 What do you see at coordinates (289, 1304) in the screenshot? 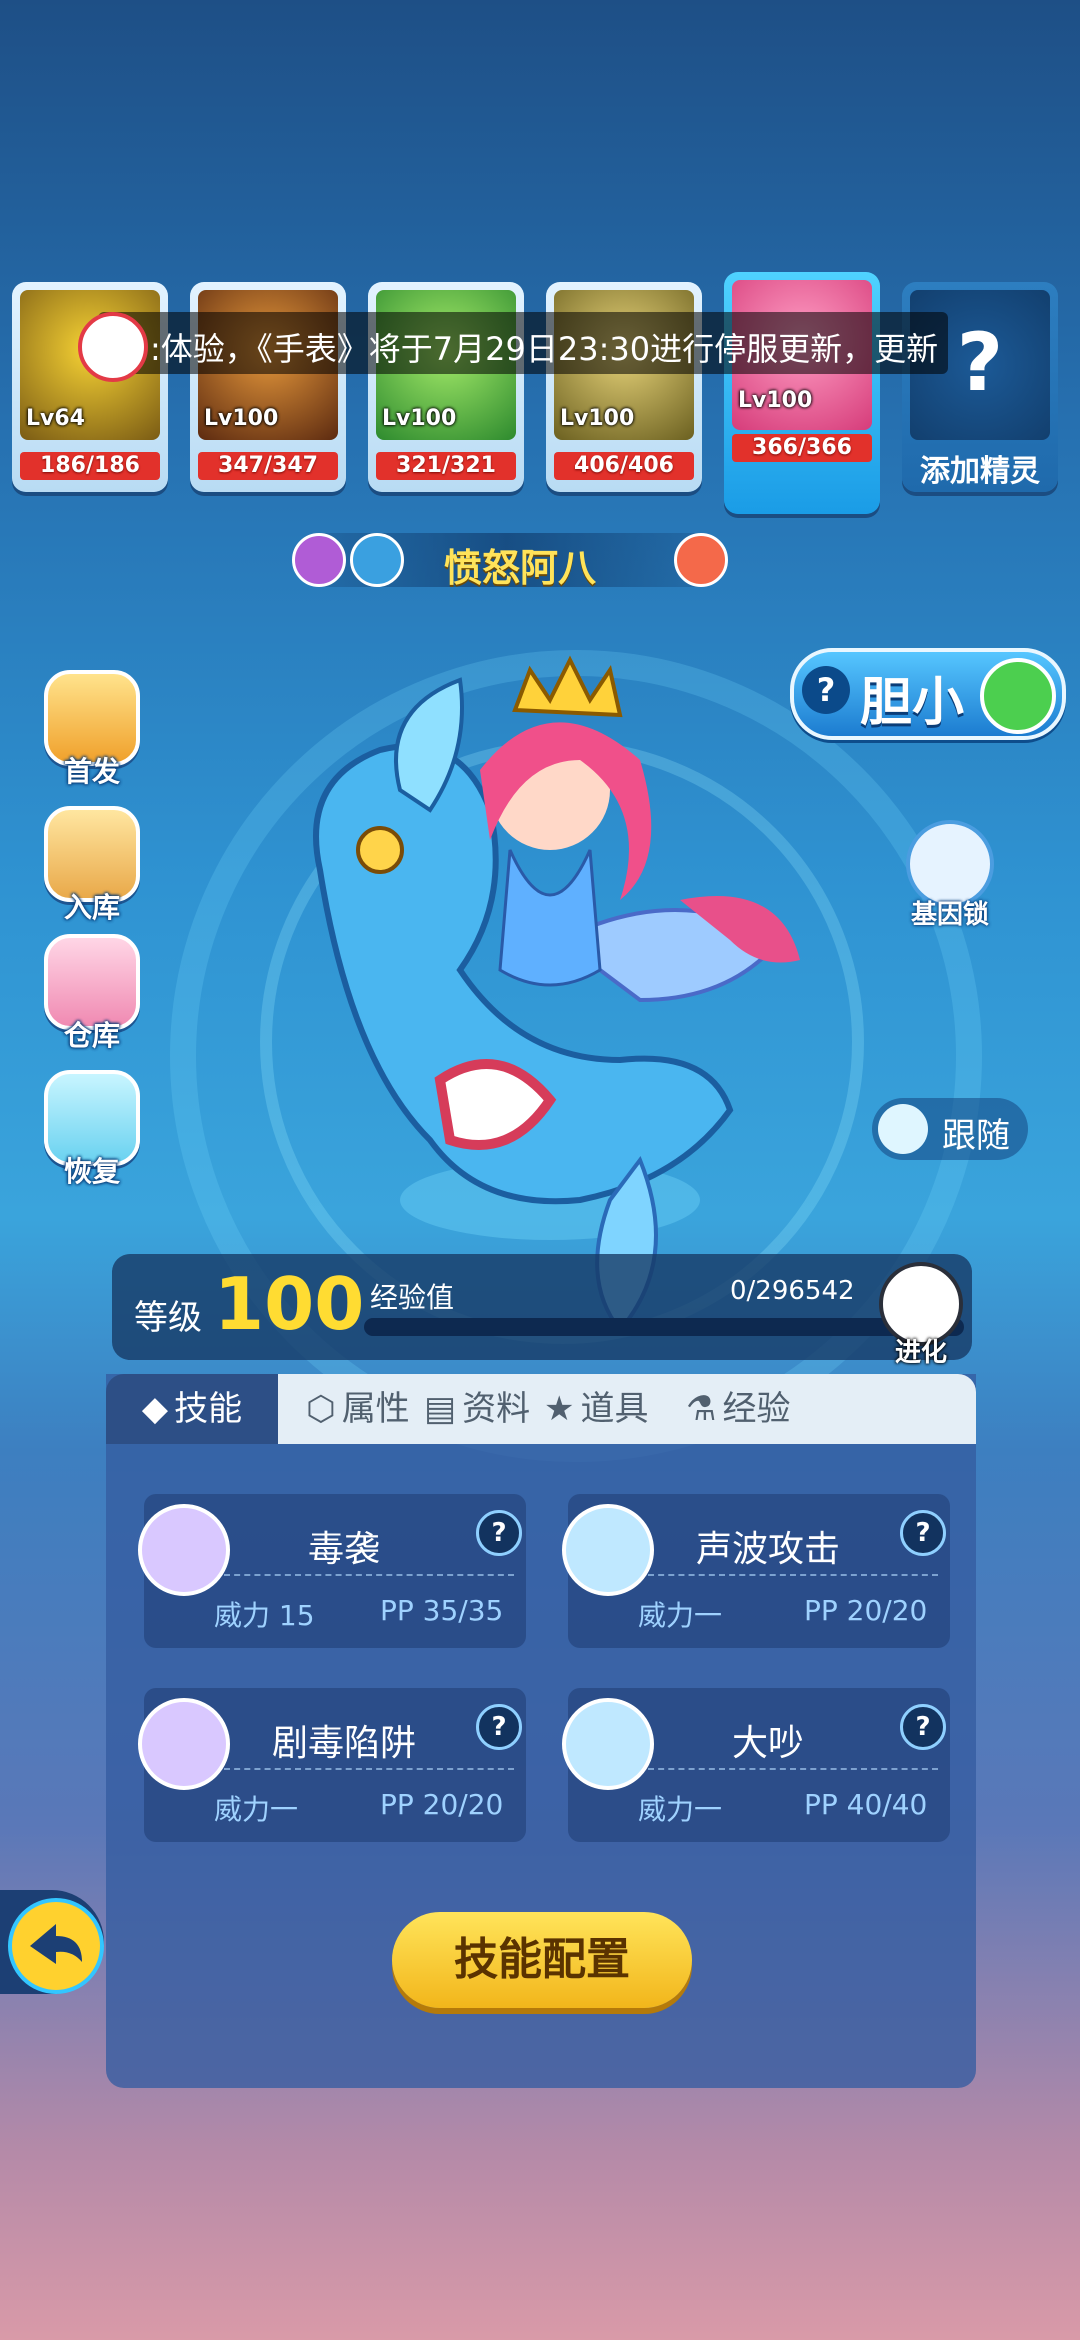
I see `level-value: 100` at bounding box center [289, 1304].